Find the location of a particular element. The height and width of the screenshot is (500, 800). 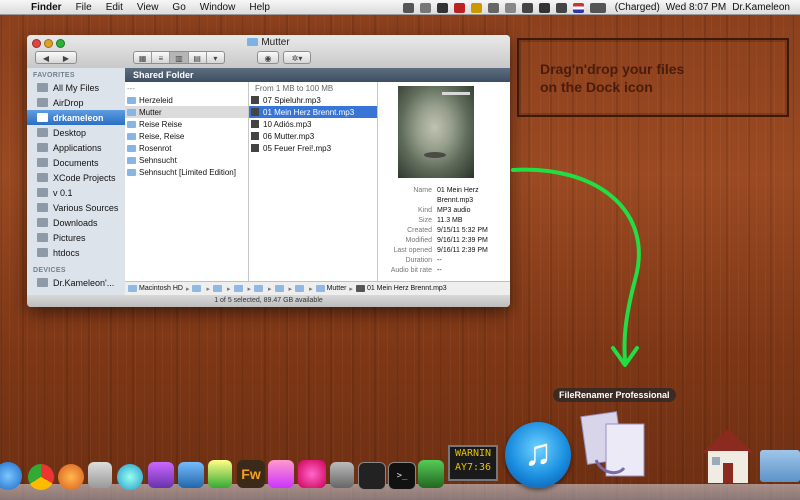

menu-finder: Finder is located at coordinates (46, 7).